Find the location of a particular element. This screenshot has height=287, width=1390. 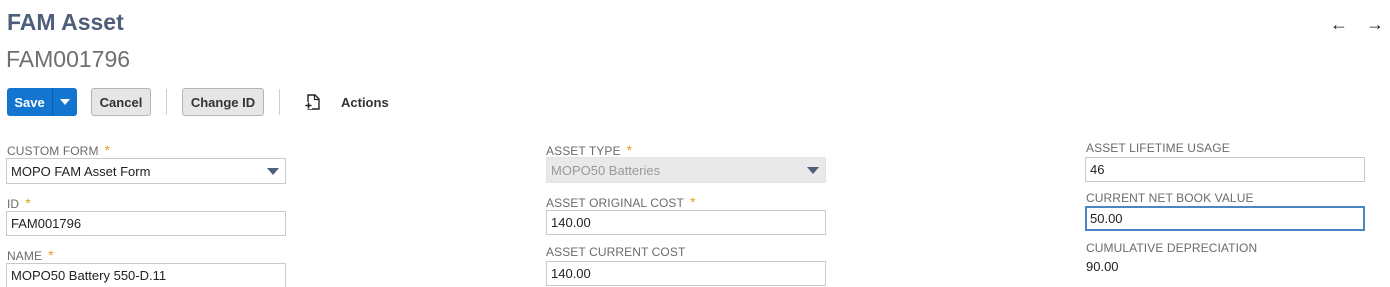

asset-original-cost-field: 140.00 is located at coordinates (686, 222).